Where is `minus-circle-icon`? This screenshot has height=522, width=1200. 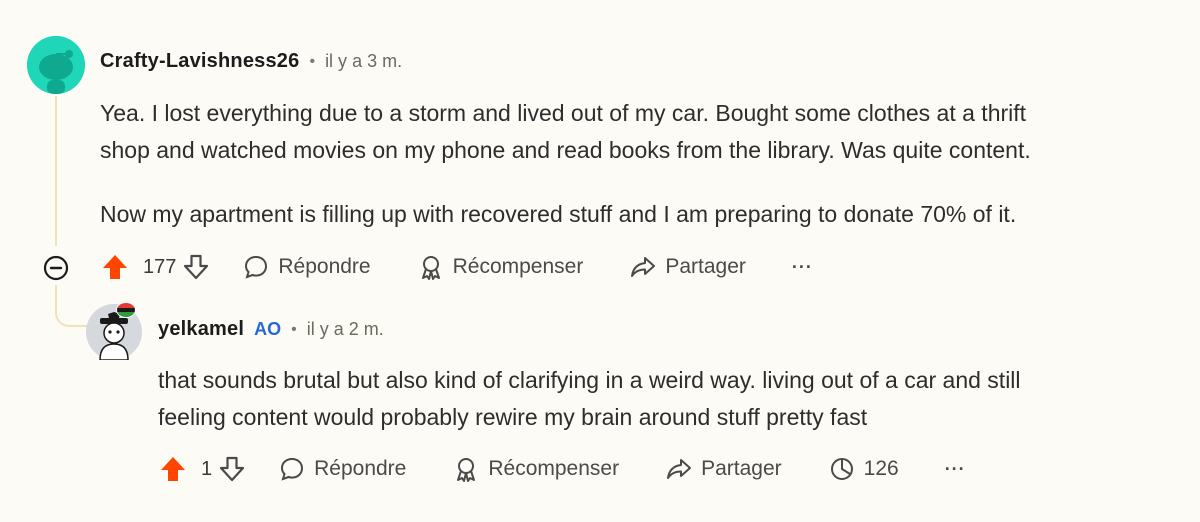 minus-circle-icon is located at coordinates (56, 268).